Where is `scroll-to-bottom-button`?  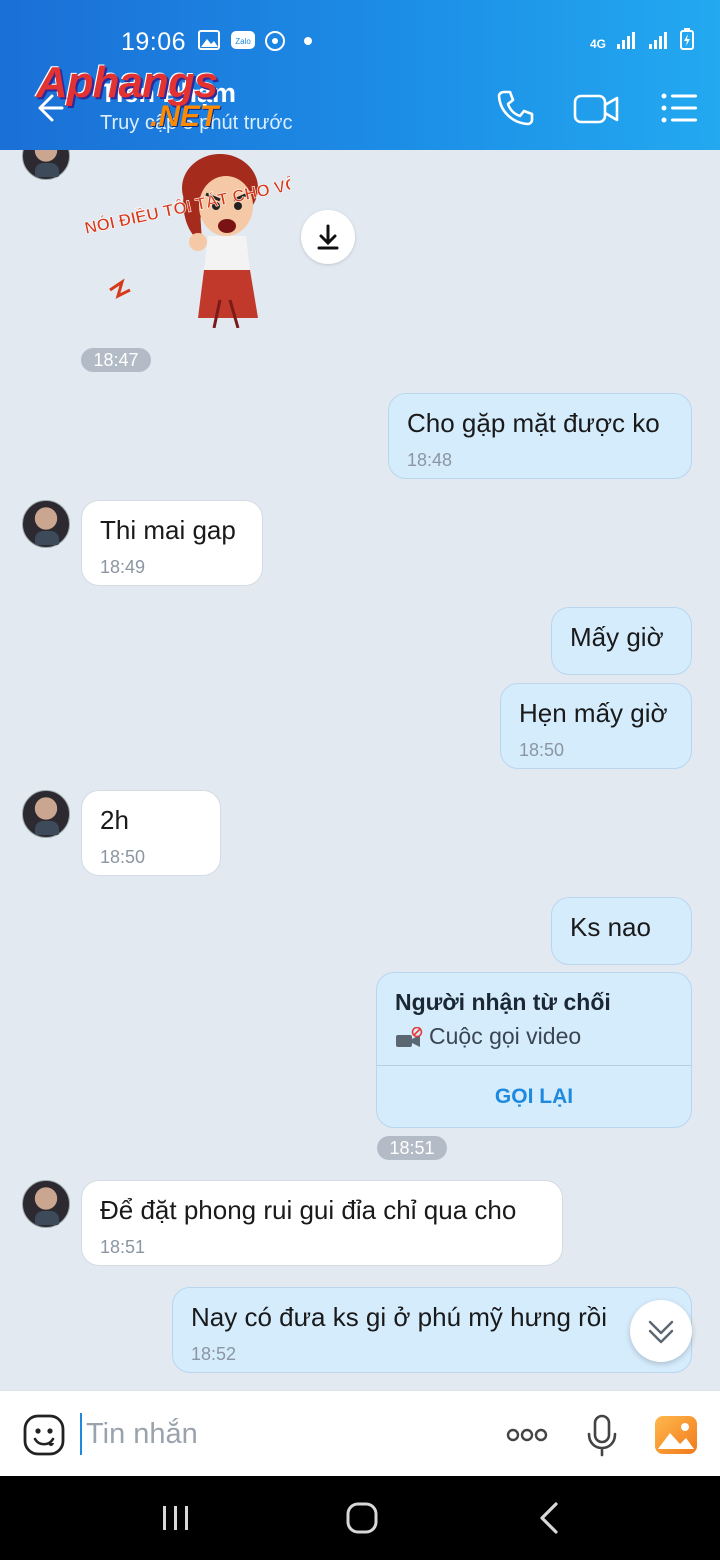
scroll-to-bottom-button is located at coordinates (661, 1331).